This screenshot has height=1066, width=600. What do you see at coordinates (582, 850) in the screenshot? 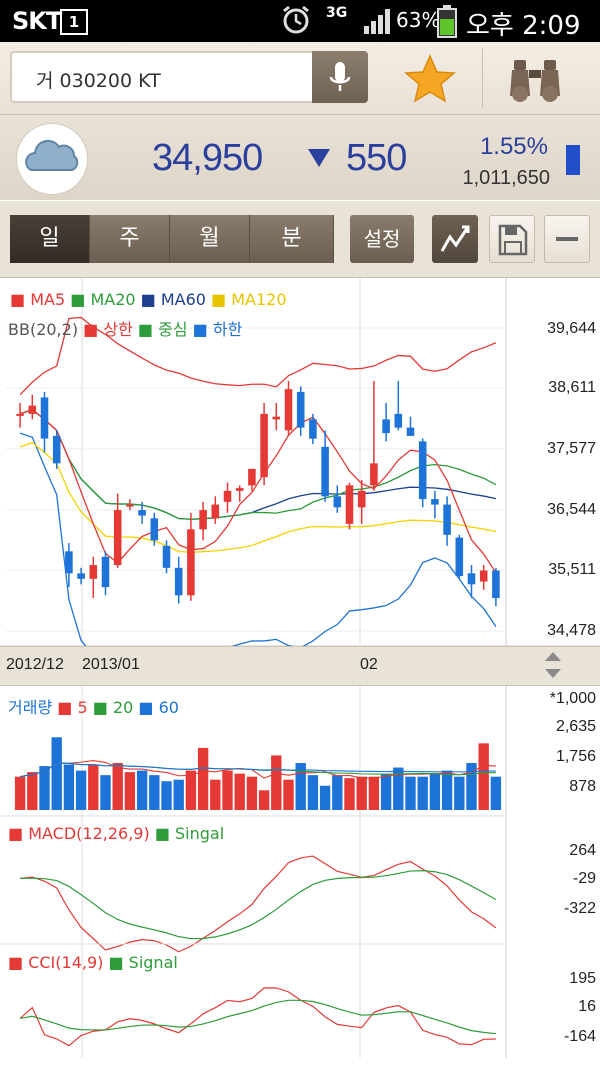
I see `macd-tick: 264` at bounding box center [582, 850].